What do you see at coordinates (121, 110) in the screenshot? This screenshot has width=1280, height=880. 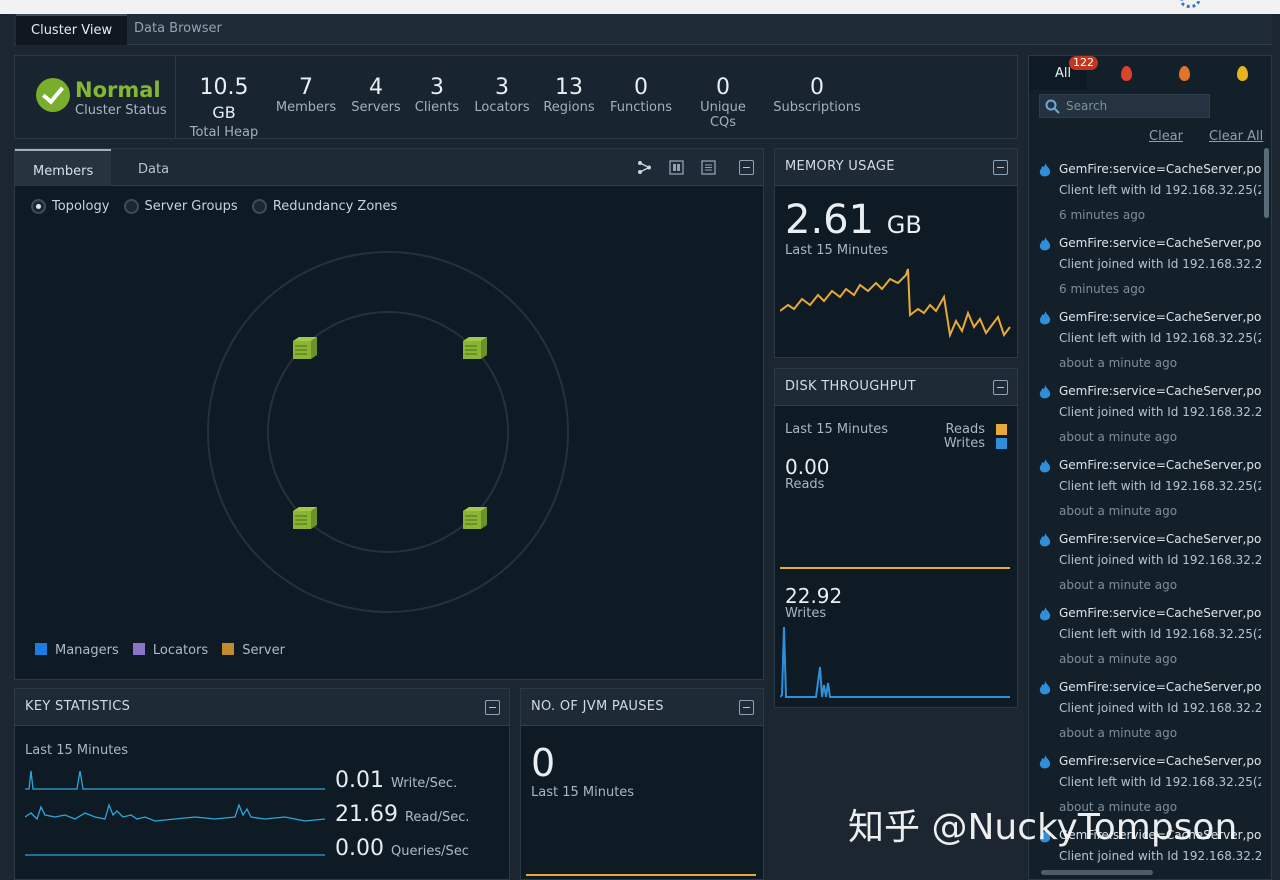 I see `status-label: Cluster Status` at bounding box center [121, 110].